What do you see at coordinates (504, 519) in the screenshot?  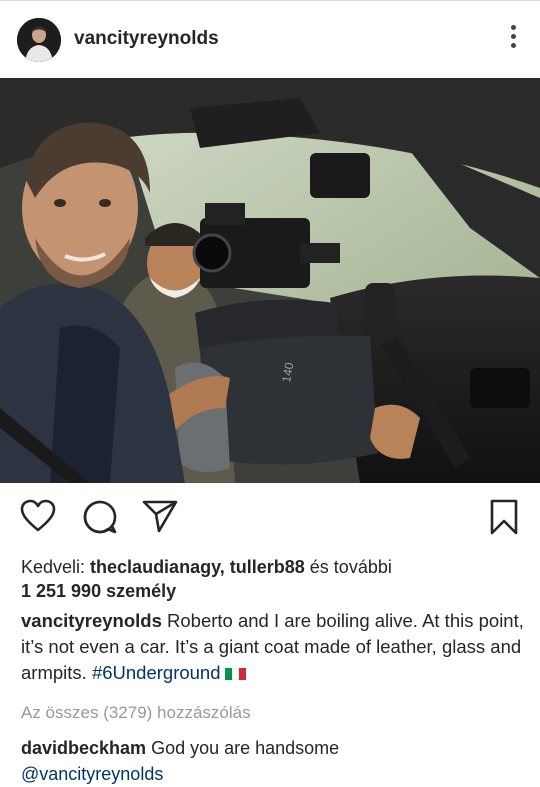 I see `bookmark-icon` at bounding box center [504, 519].